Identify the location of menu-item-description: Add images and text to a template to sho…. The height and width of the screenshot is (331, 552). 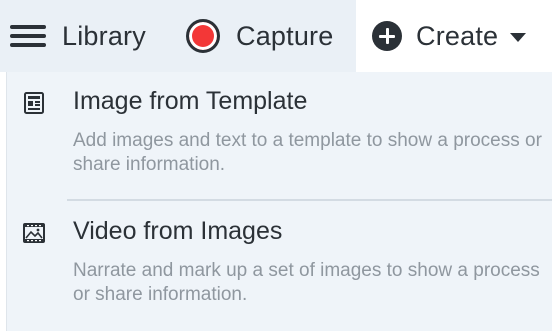
(307, 152).